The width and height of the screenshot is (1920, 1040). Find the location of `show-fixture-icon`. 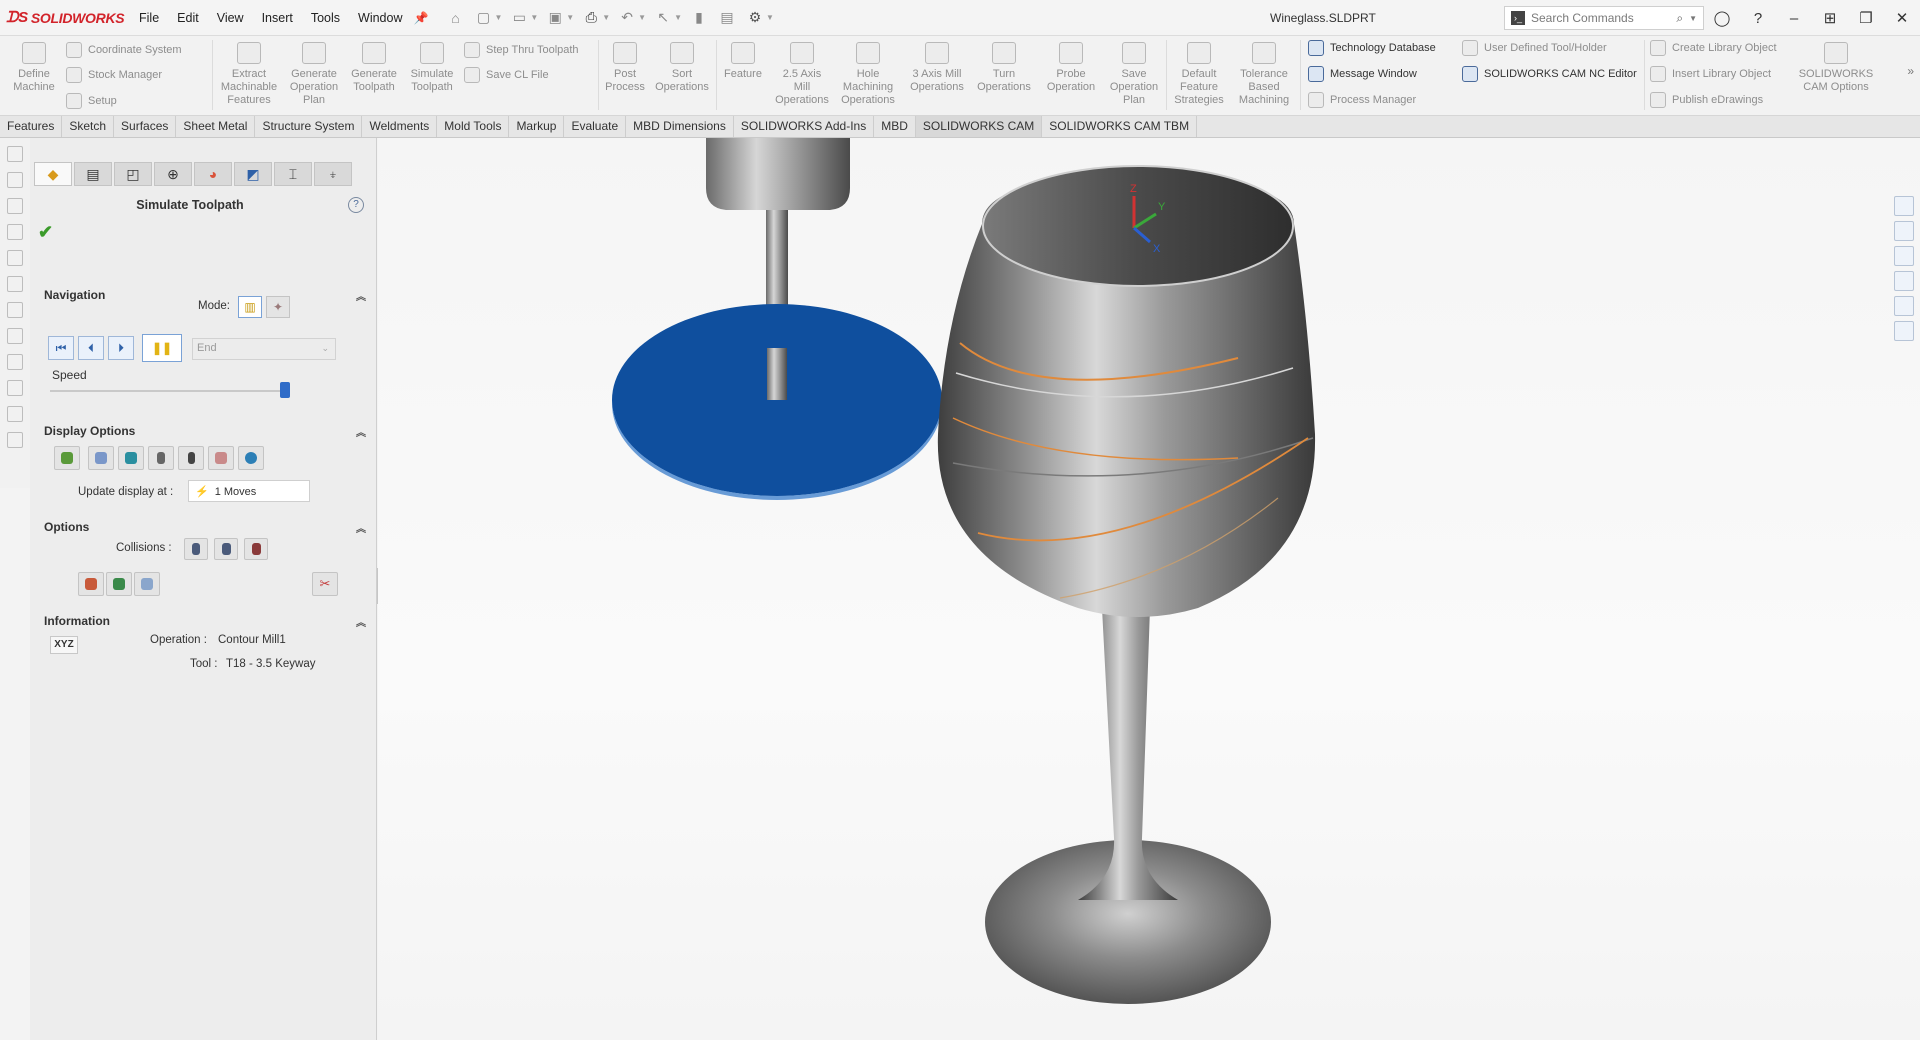

show-fixture-icon is located at coordinates (131, 458).